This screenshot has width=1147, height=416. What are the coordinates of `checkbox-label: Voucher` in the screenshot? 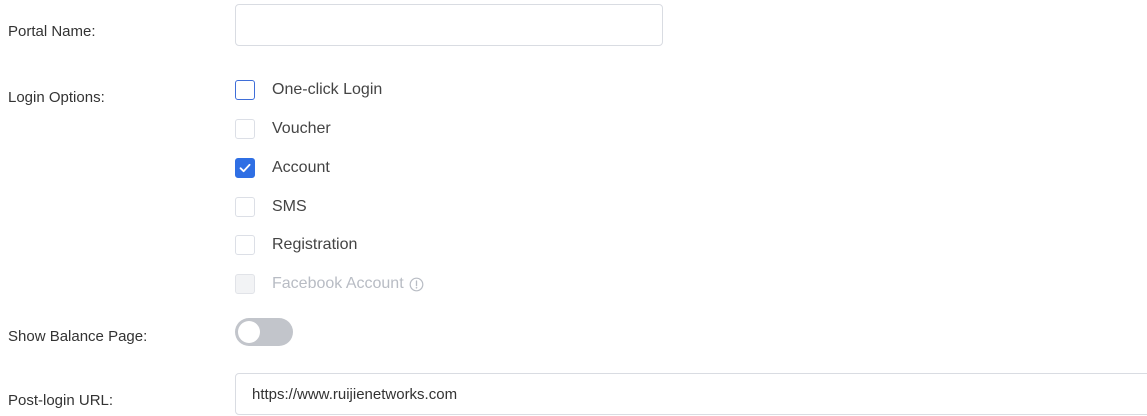 It's located at (301, 128).